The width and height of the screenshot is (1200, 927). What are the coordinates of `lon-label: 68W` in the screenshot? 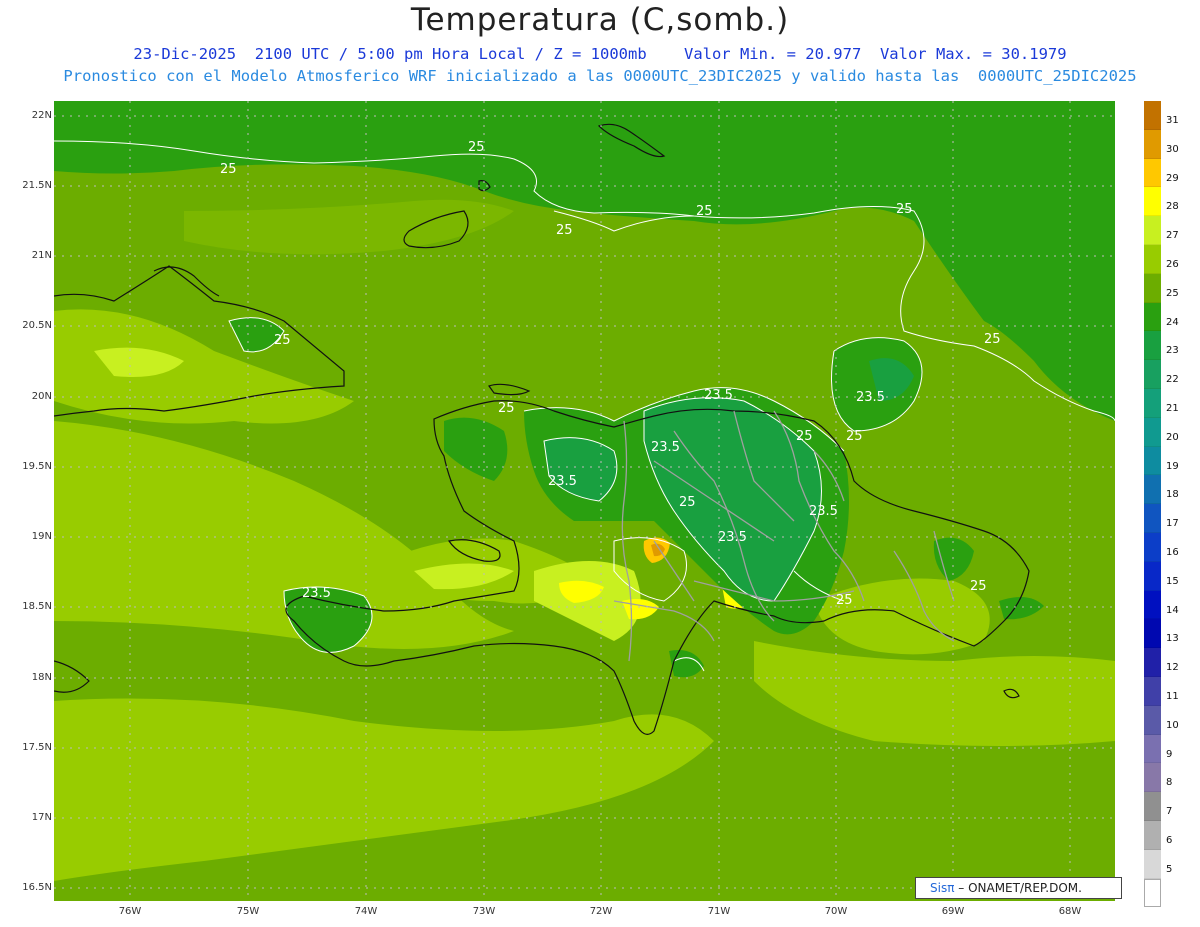 It's located at (1070, 911).